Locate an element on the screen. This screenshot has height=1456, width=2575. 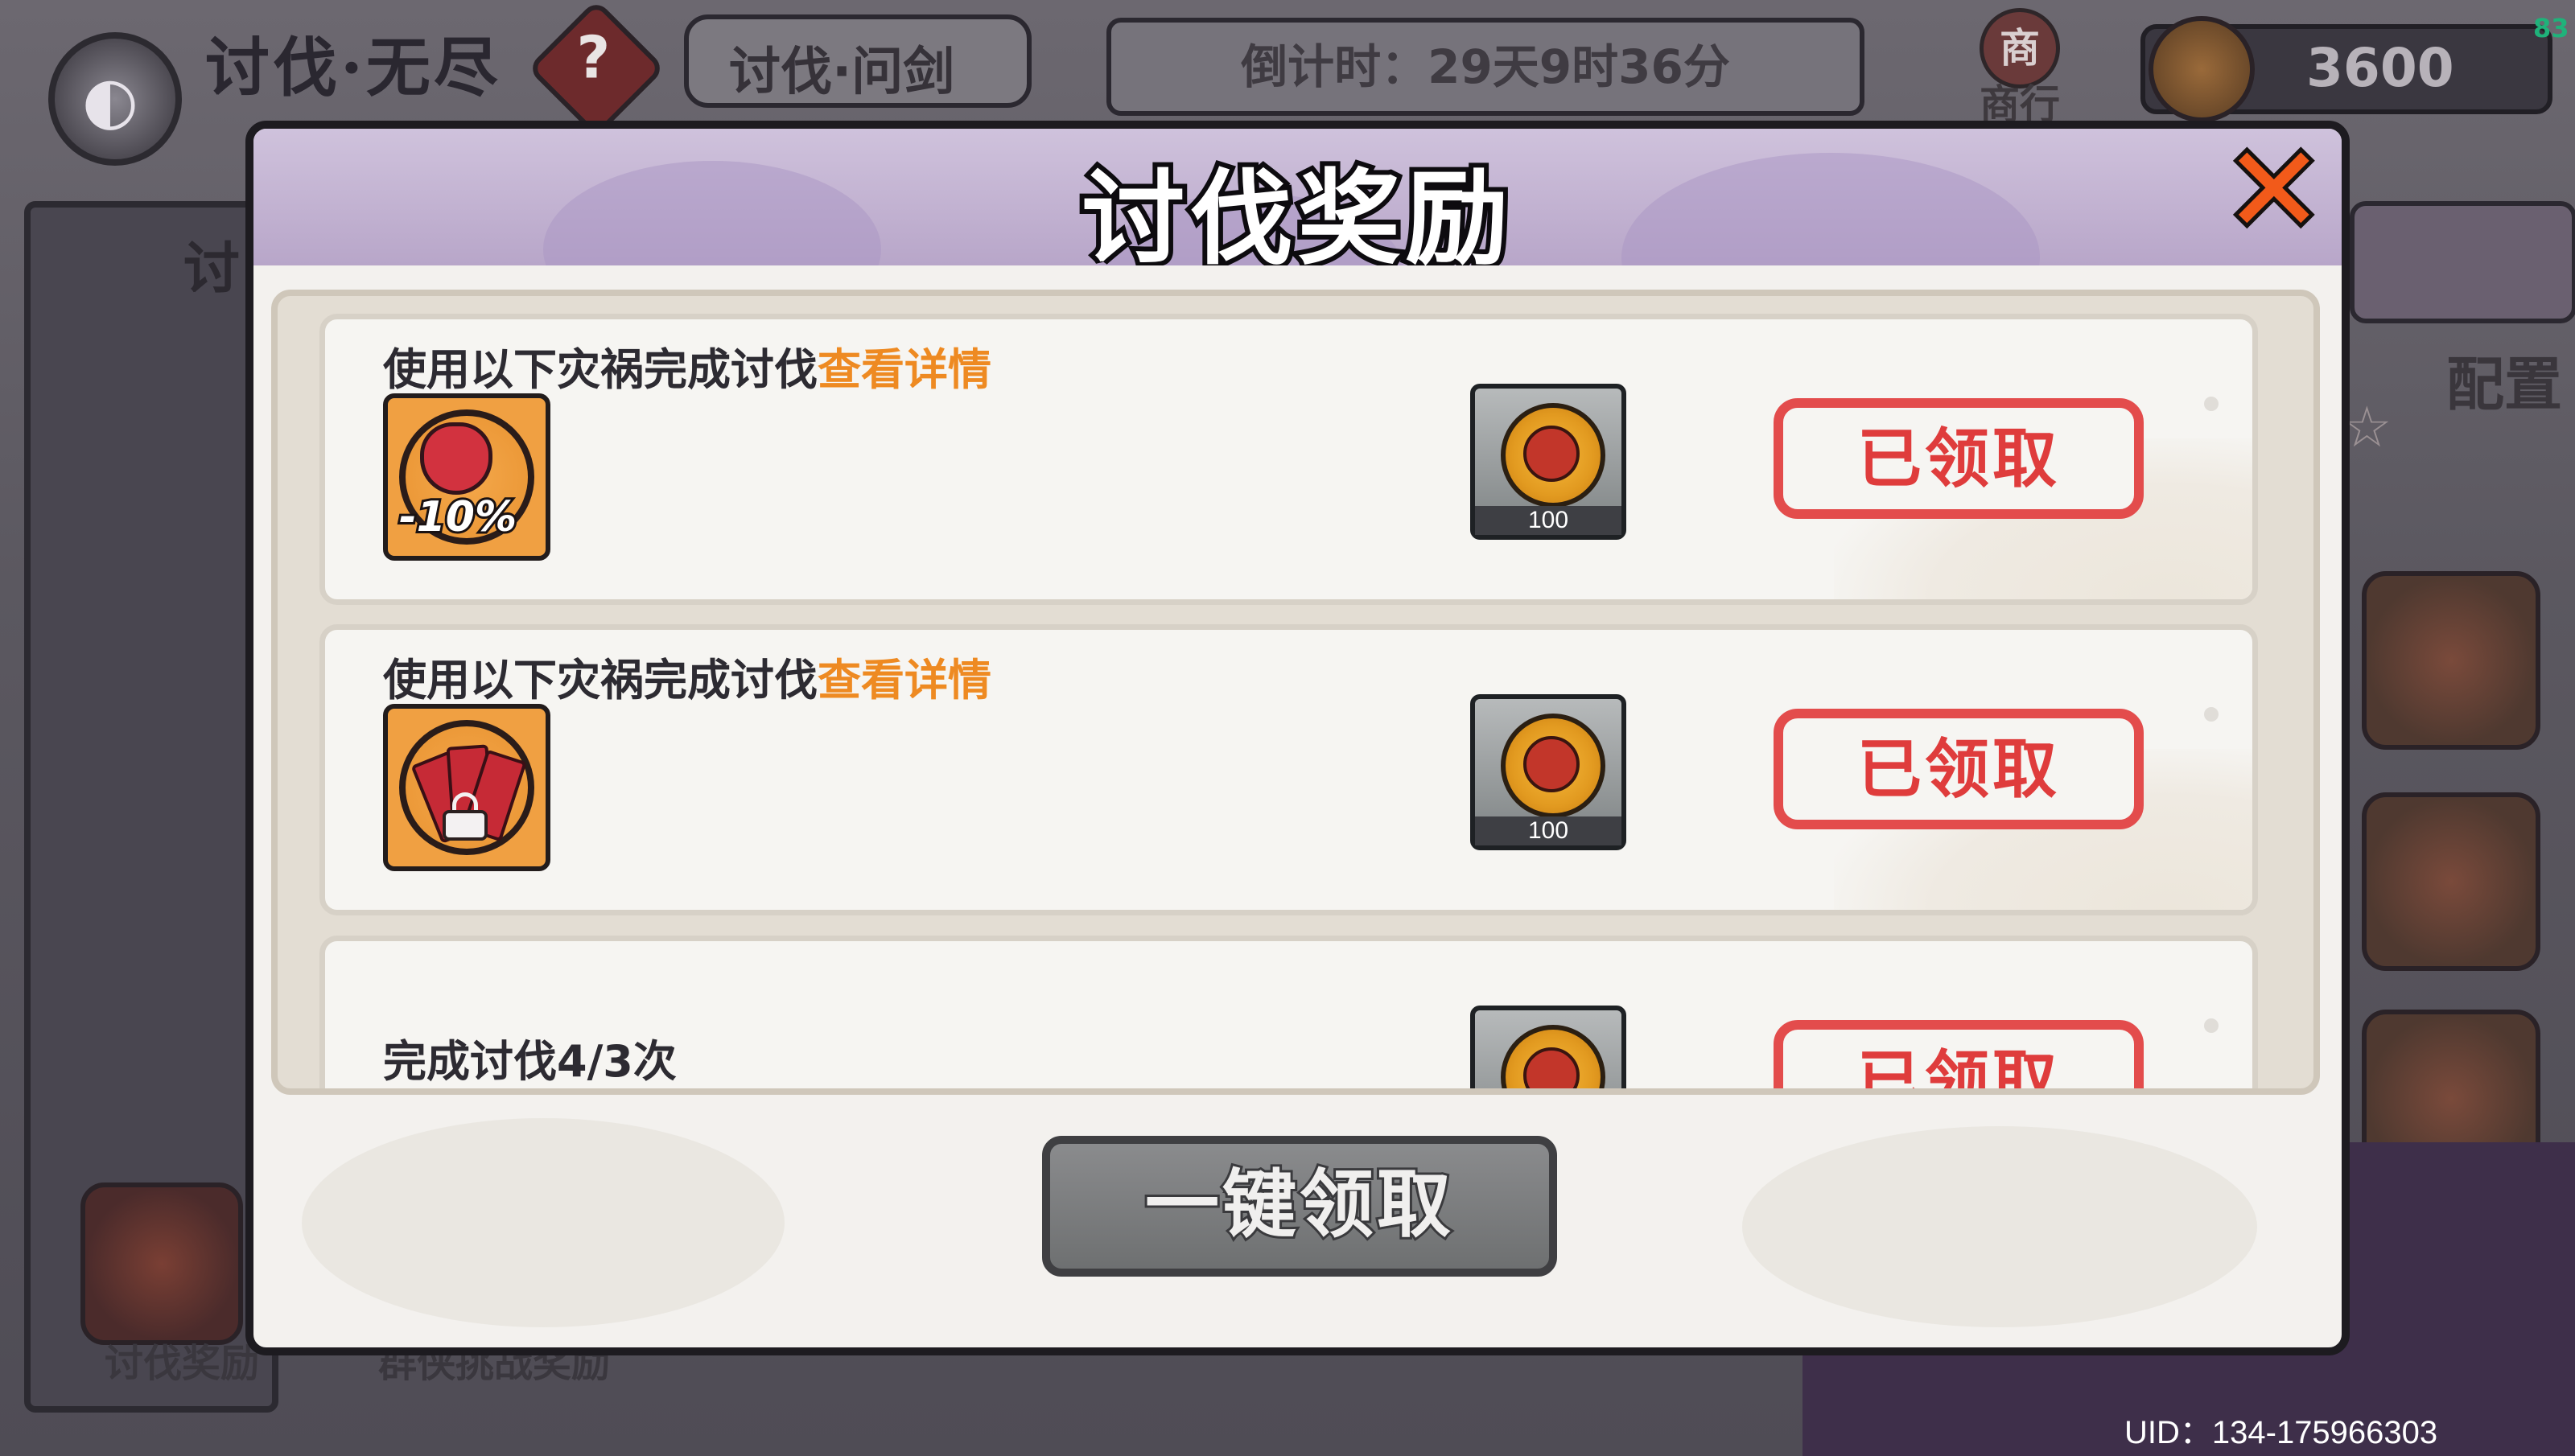
close-icon: ✕ is located at coordinates (2274, 191).